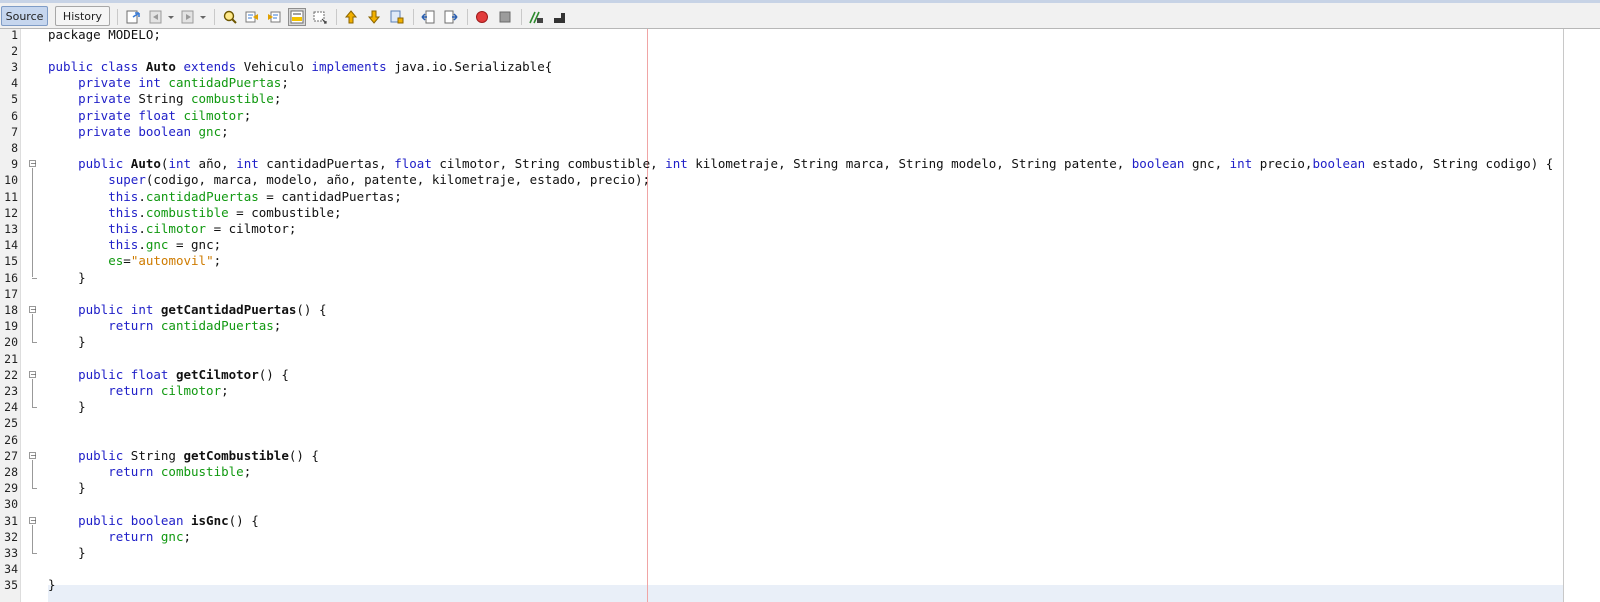  What do you see at coordinates (800, 16) in the screenshot?
I see `editor-toolbar: Source History` at bounding box center [800, 16].